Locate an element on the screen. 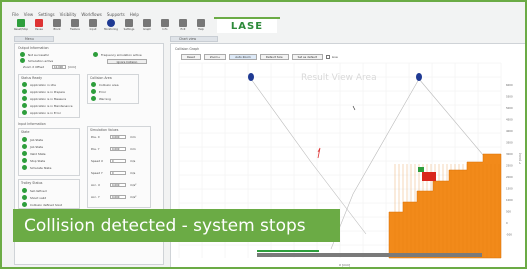 The image size is (527, 269). collision-title: Collision Area is located at coordinates (101, 78).